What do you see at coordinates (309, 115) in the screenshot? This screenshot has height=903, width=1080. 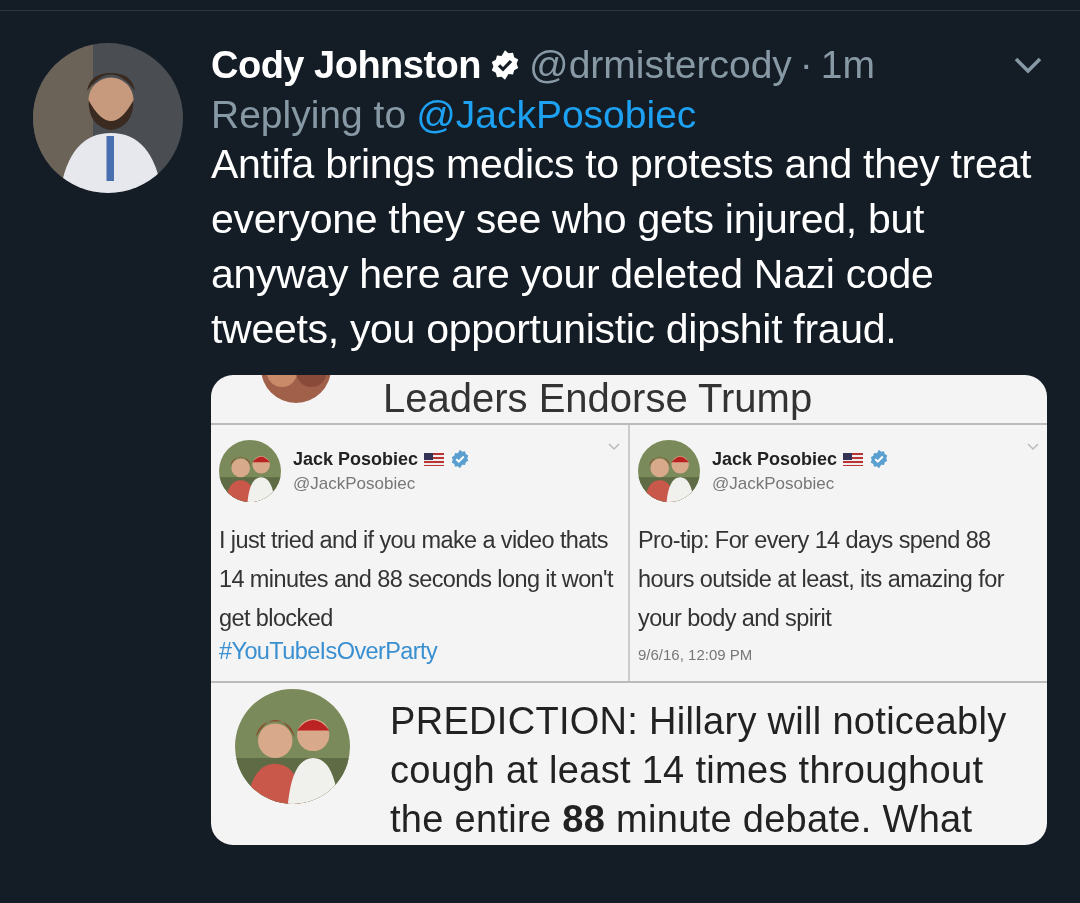 I see `replying-to-label: Replying to` at bounding box center [309, 115].